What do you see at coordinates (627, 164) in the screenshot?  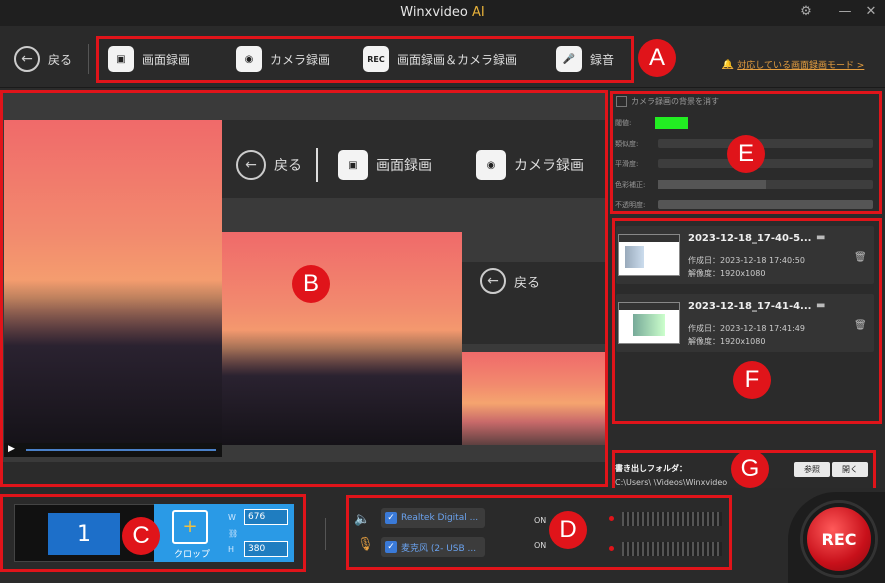 I see `smoothness-label: 平滑度:` at bounding box center [627, 164].